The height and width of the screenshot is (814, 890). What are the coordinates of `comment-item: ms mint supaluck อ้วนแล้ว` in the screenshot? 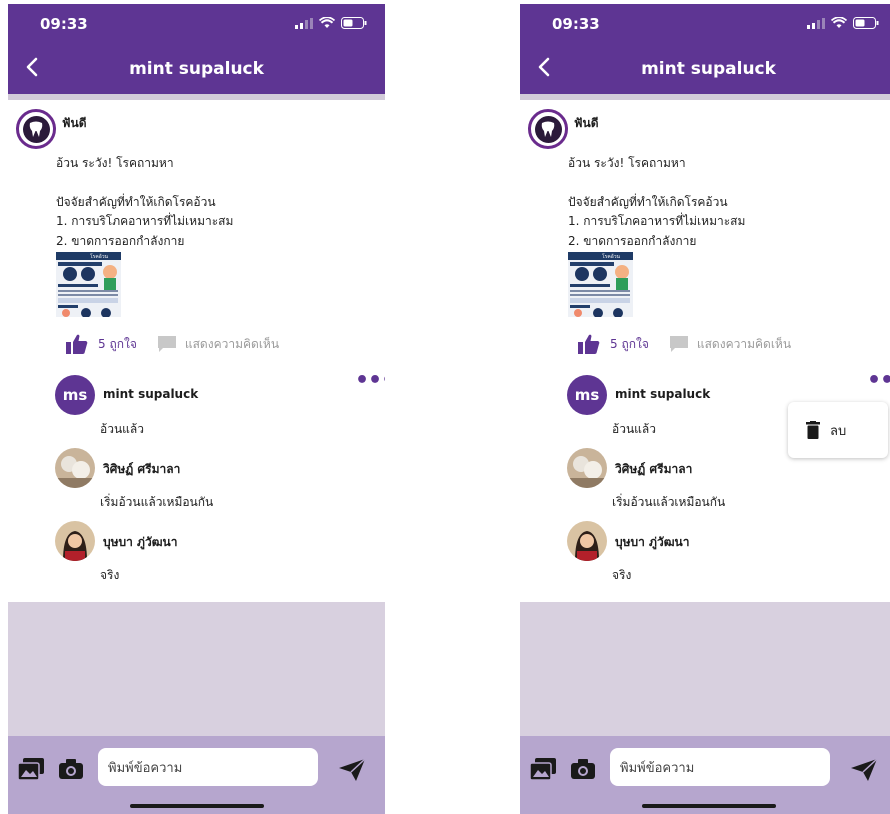 It's located at (215, 405).